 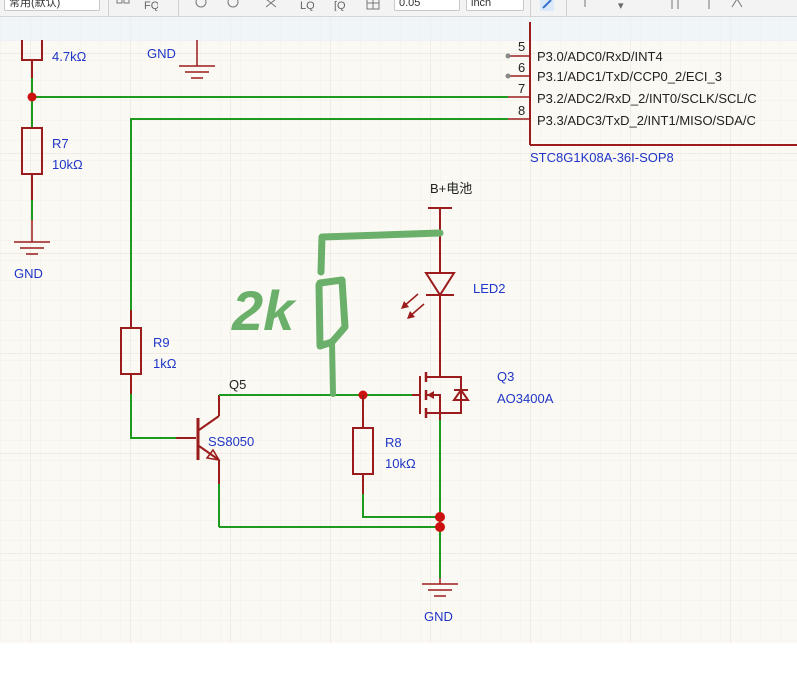 What do you see at coordinates (675, 5) in the screenshot?
I see `align-icon` at bounding box center [675, 5].